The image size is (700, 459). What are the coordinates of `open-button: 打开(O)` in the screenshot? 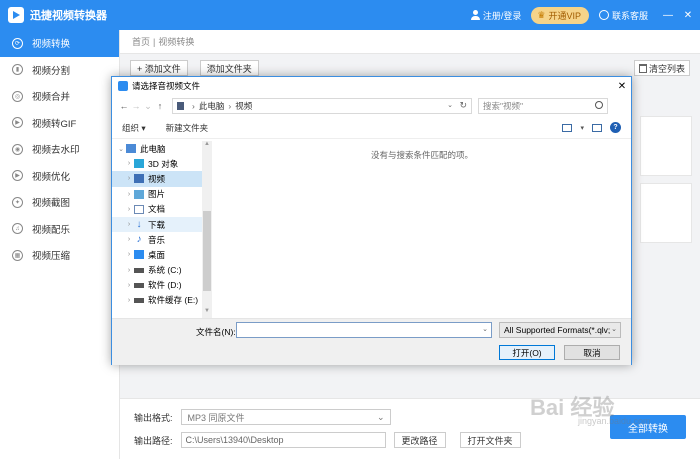 It's located at (527, 352).